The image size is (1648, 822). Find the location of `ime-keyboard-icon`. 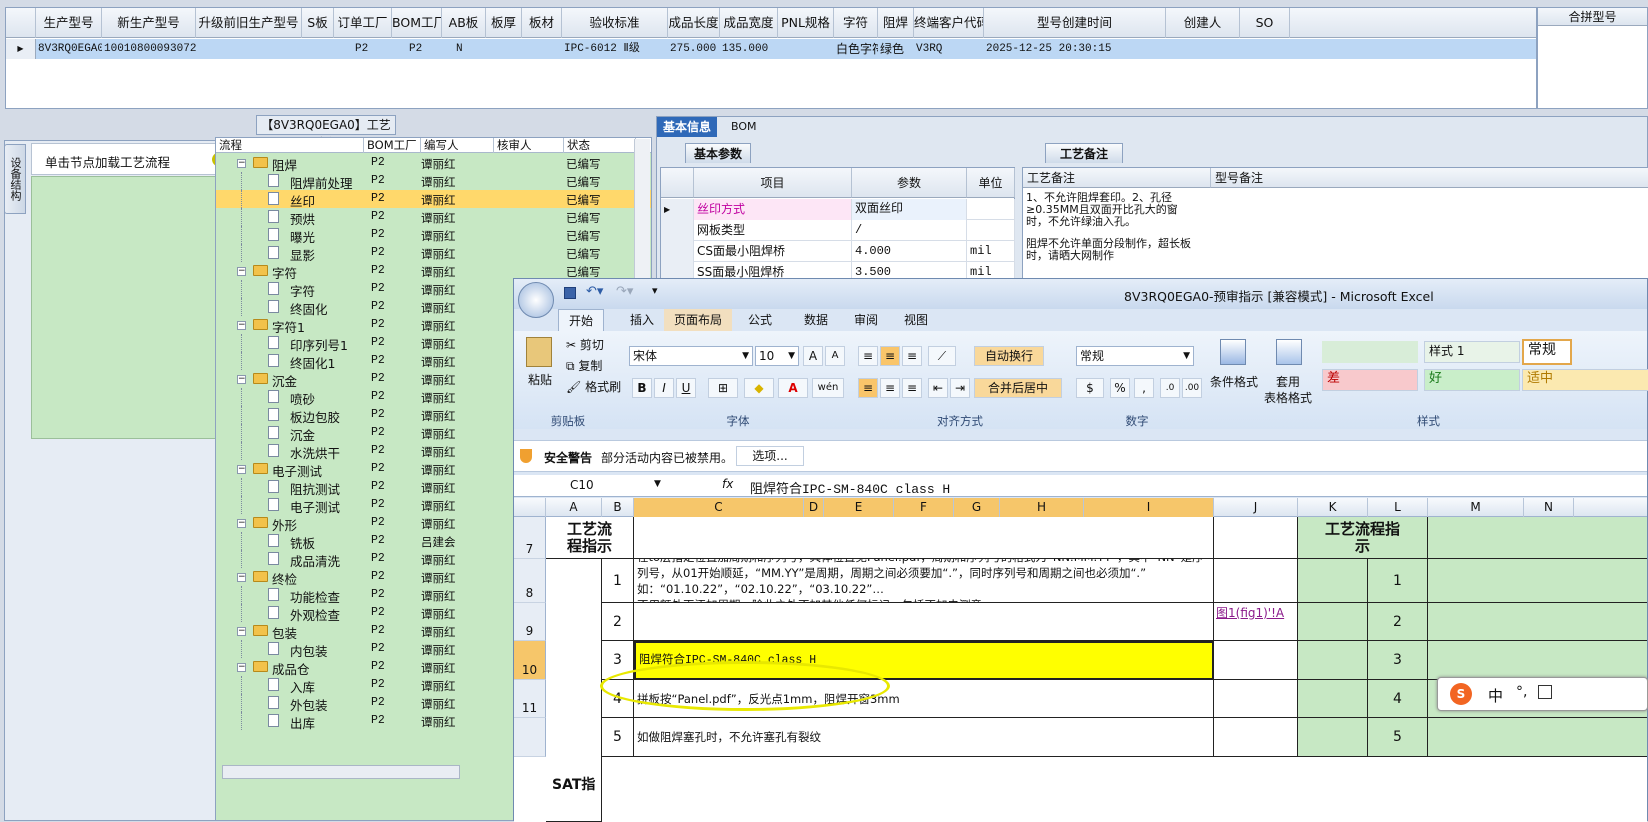

ime-keyboard-icon is located at coordinates (1545, 692).